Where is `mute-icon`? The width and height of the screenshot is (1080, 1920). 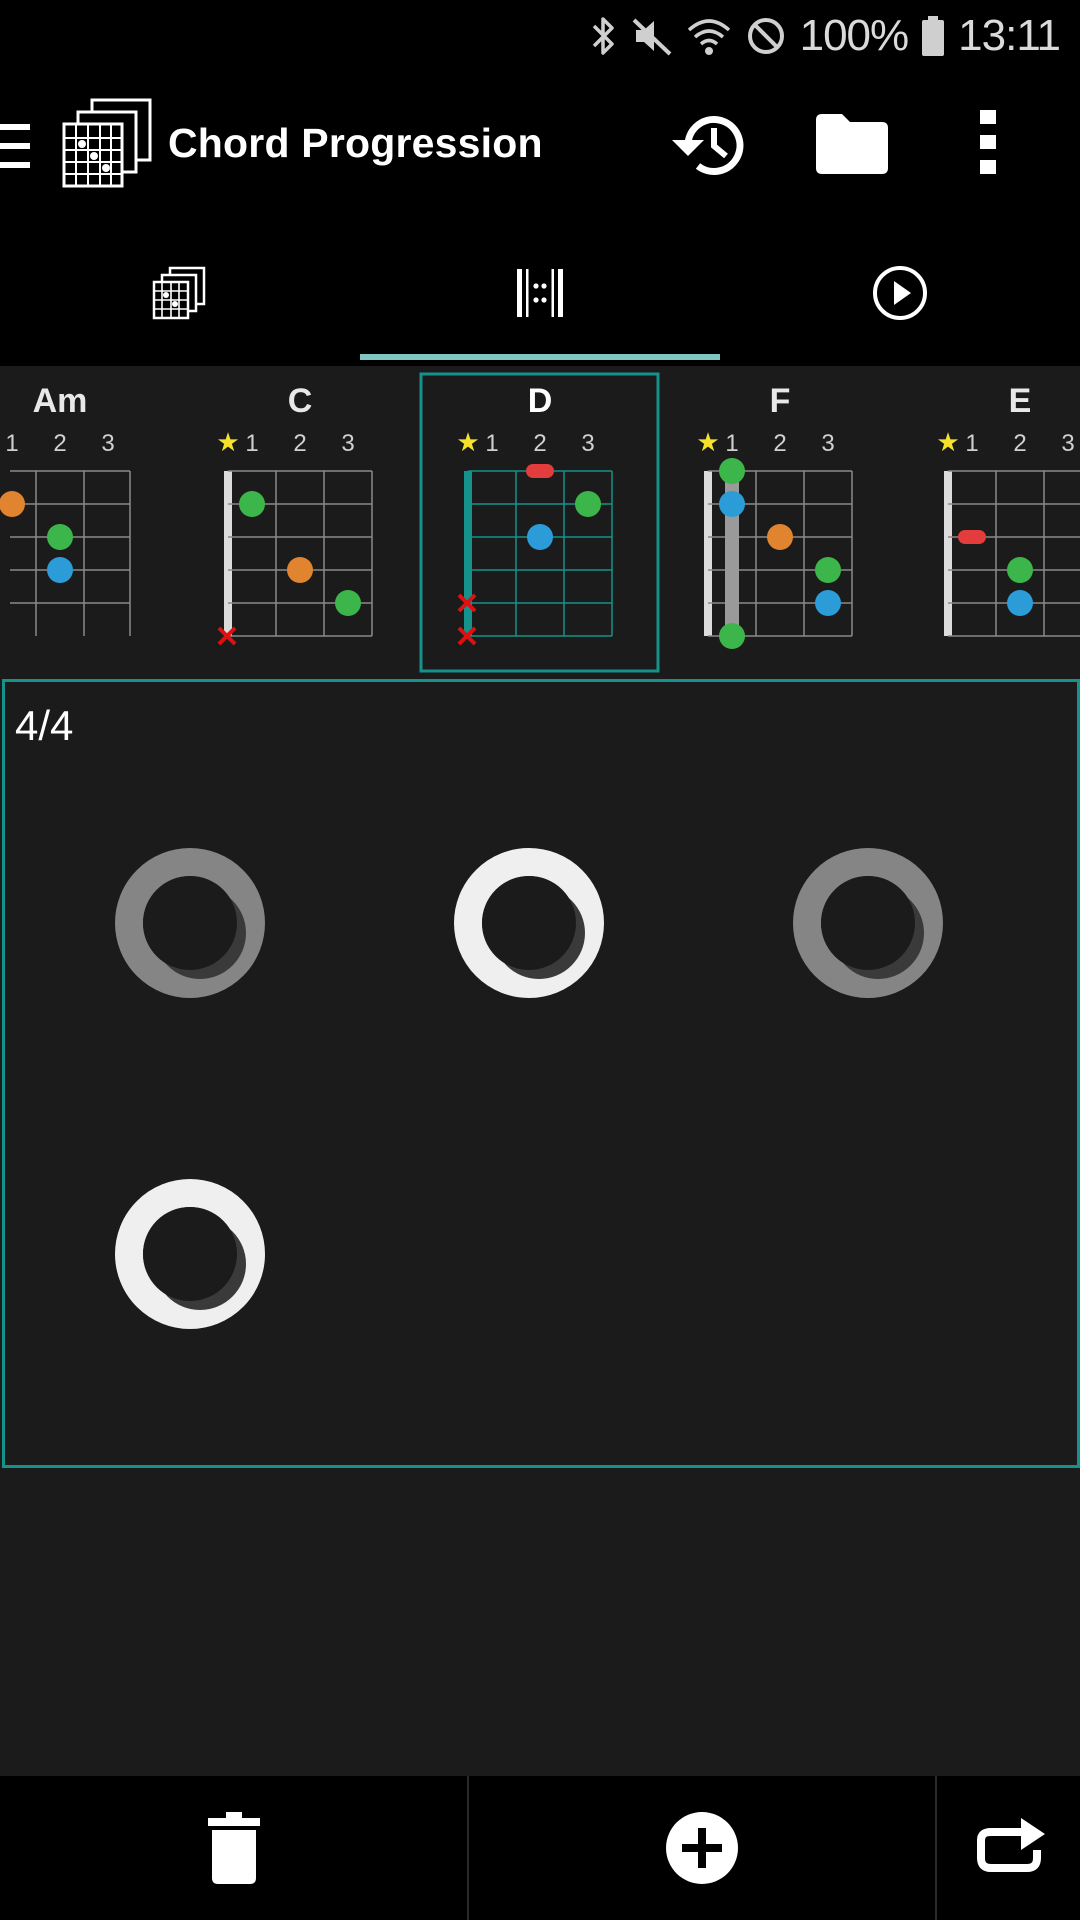 mute-icon is located at coordinates (651, 37).